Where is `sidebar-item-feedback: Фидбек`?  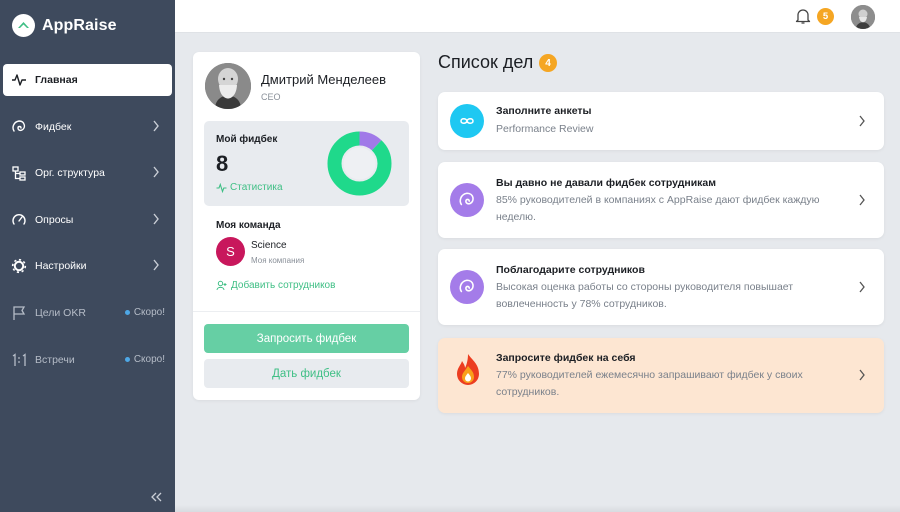
sidebar-item-feedback: Фидбек is located at coordinates (87, 127).